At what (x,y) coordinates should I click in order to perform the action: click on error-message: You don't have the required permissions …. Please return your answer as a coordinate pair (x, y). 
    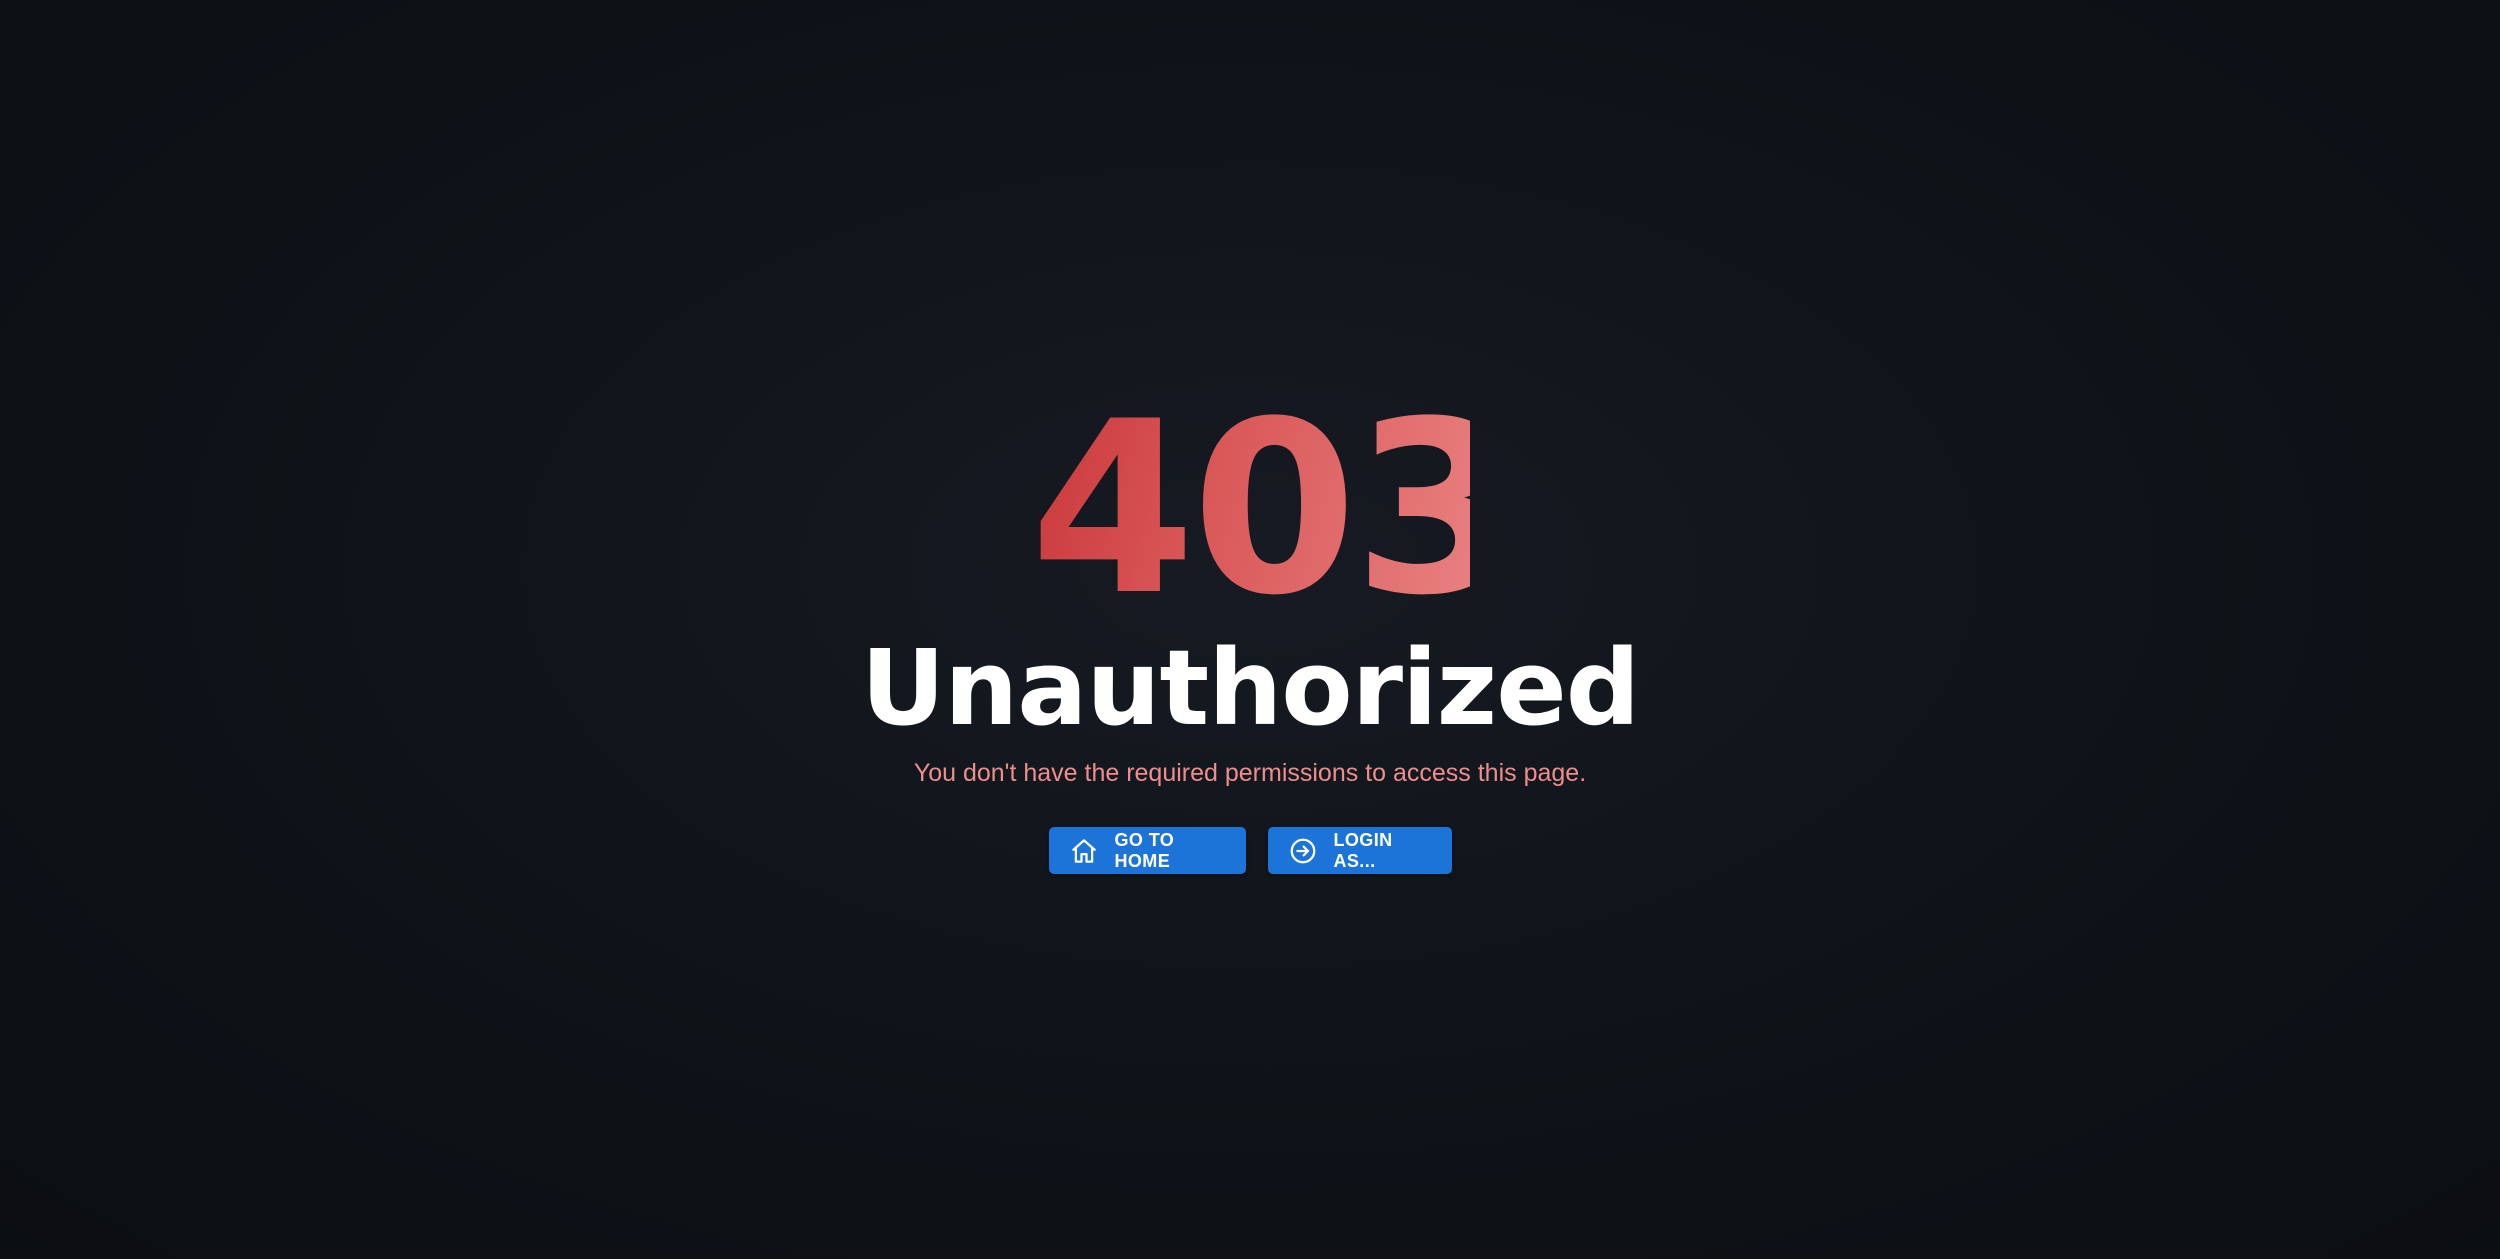
    Looking at the image, I should click on (1250, 773).